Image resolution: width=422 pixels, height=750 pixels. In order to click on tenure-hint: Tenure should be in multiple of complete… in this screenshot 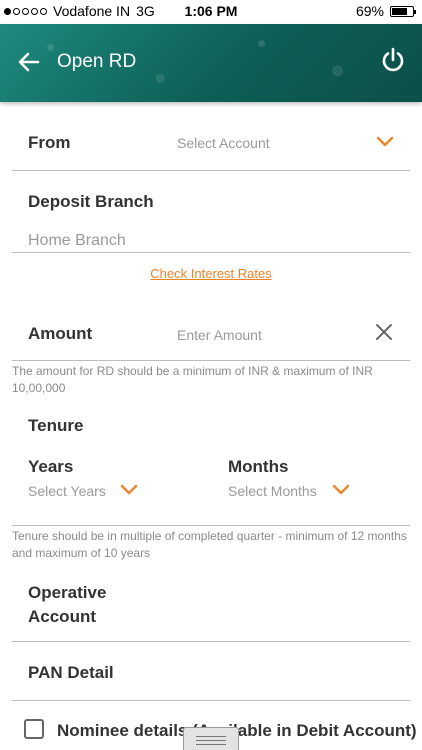, I will do `click(209, 544)`.